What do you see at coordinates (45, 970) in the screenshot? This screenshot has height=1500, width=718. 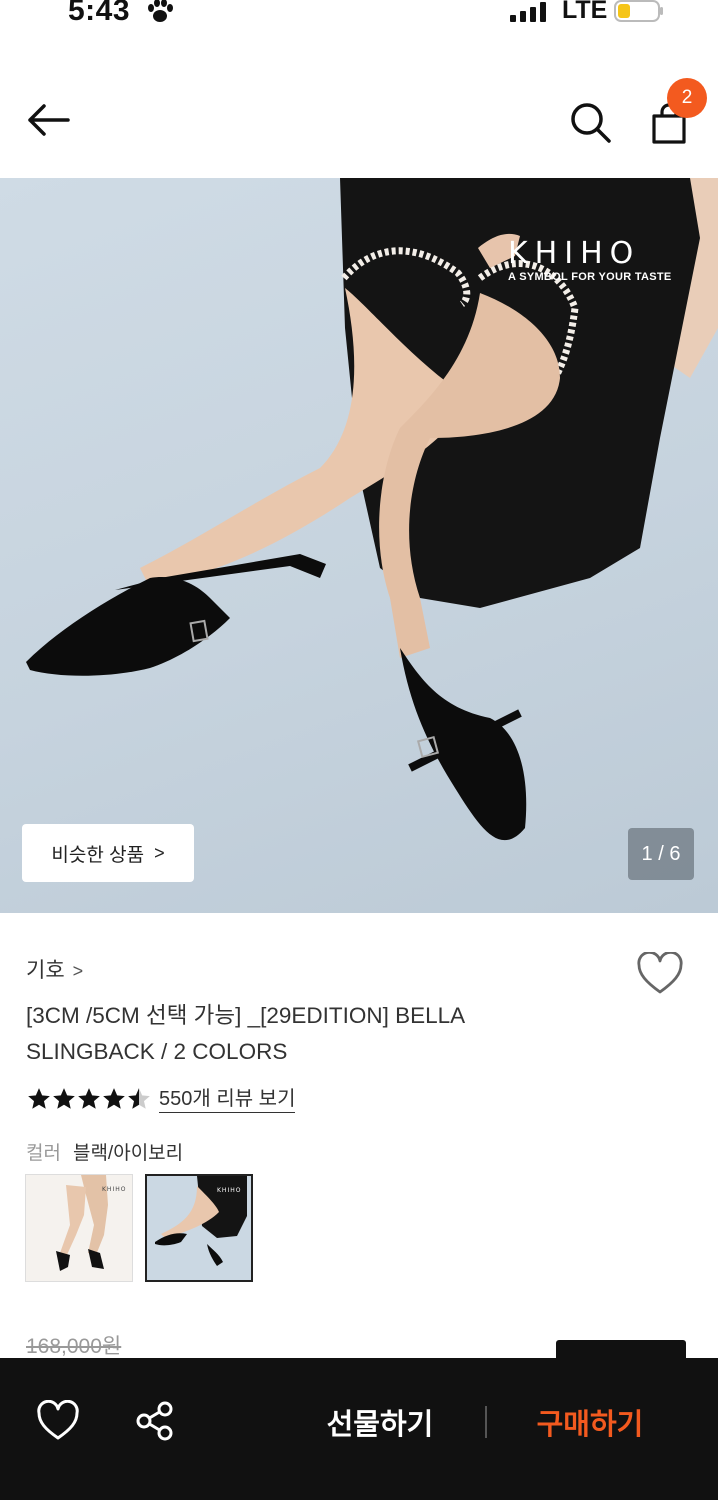 I see `brand-name: 기호` at bounding box center [45, 970].